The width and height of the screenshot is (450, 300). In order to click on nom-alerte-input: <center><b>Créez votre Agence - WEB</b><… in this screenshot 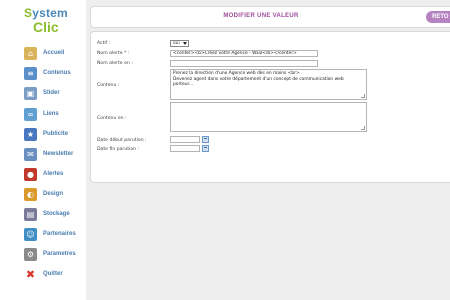, I will do `click(244, 53)`.